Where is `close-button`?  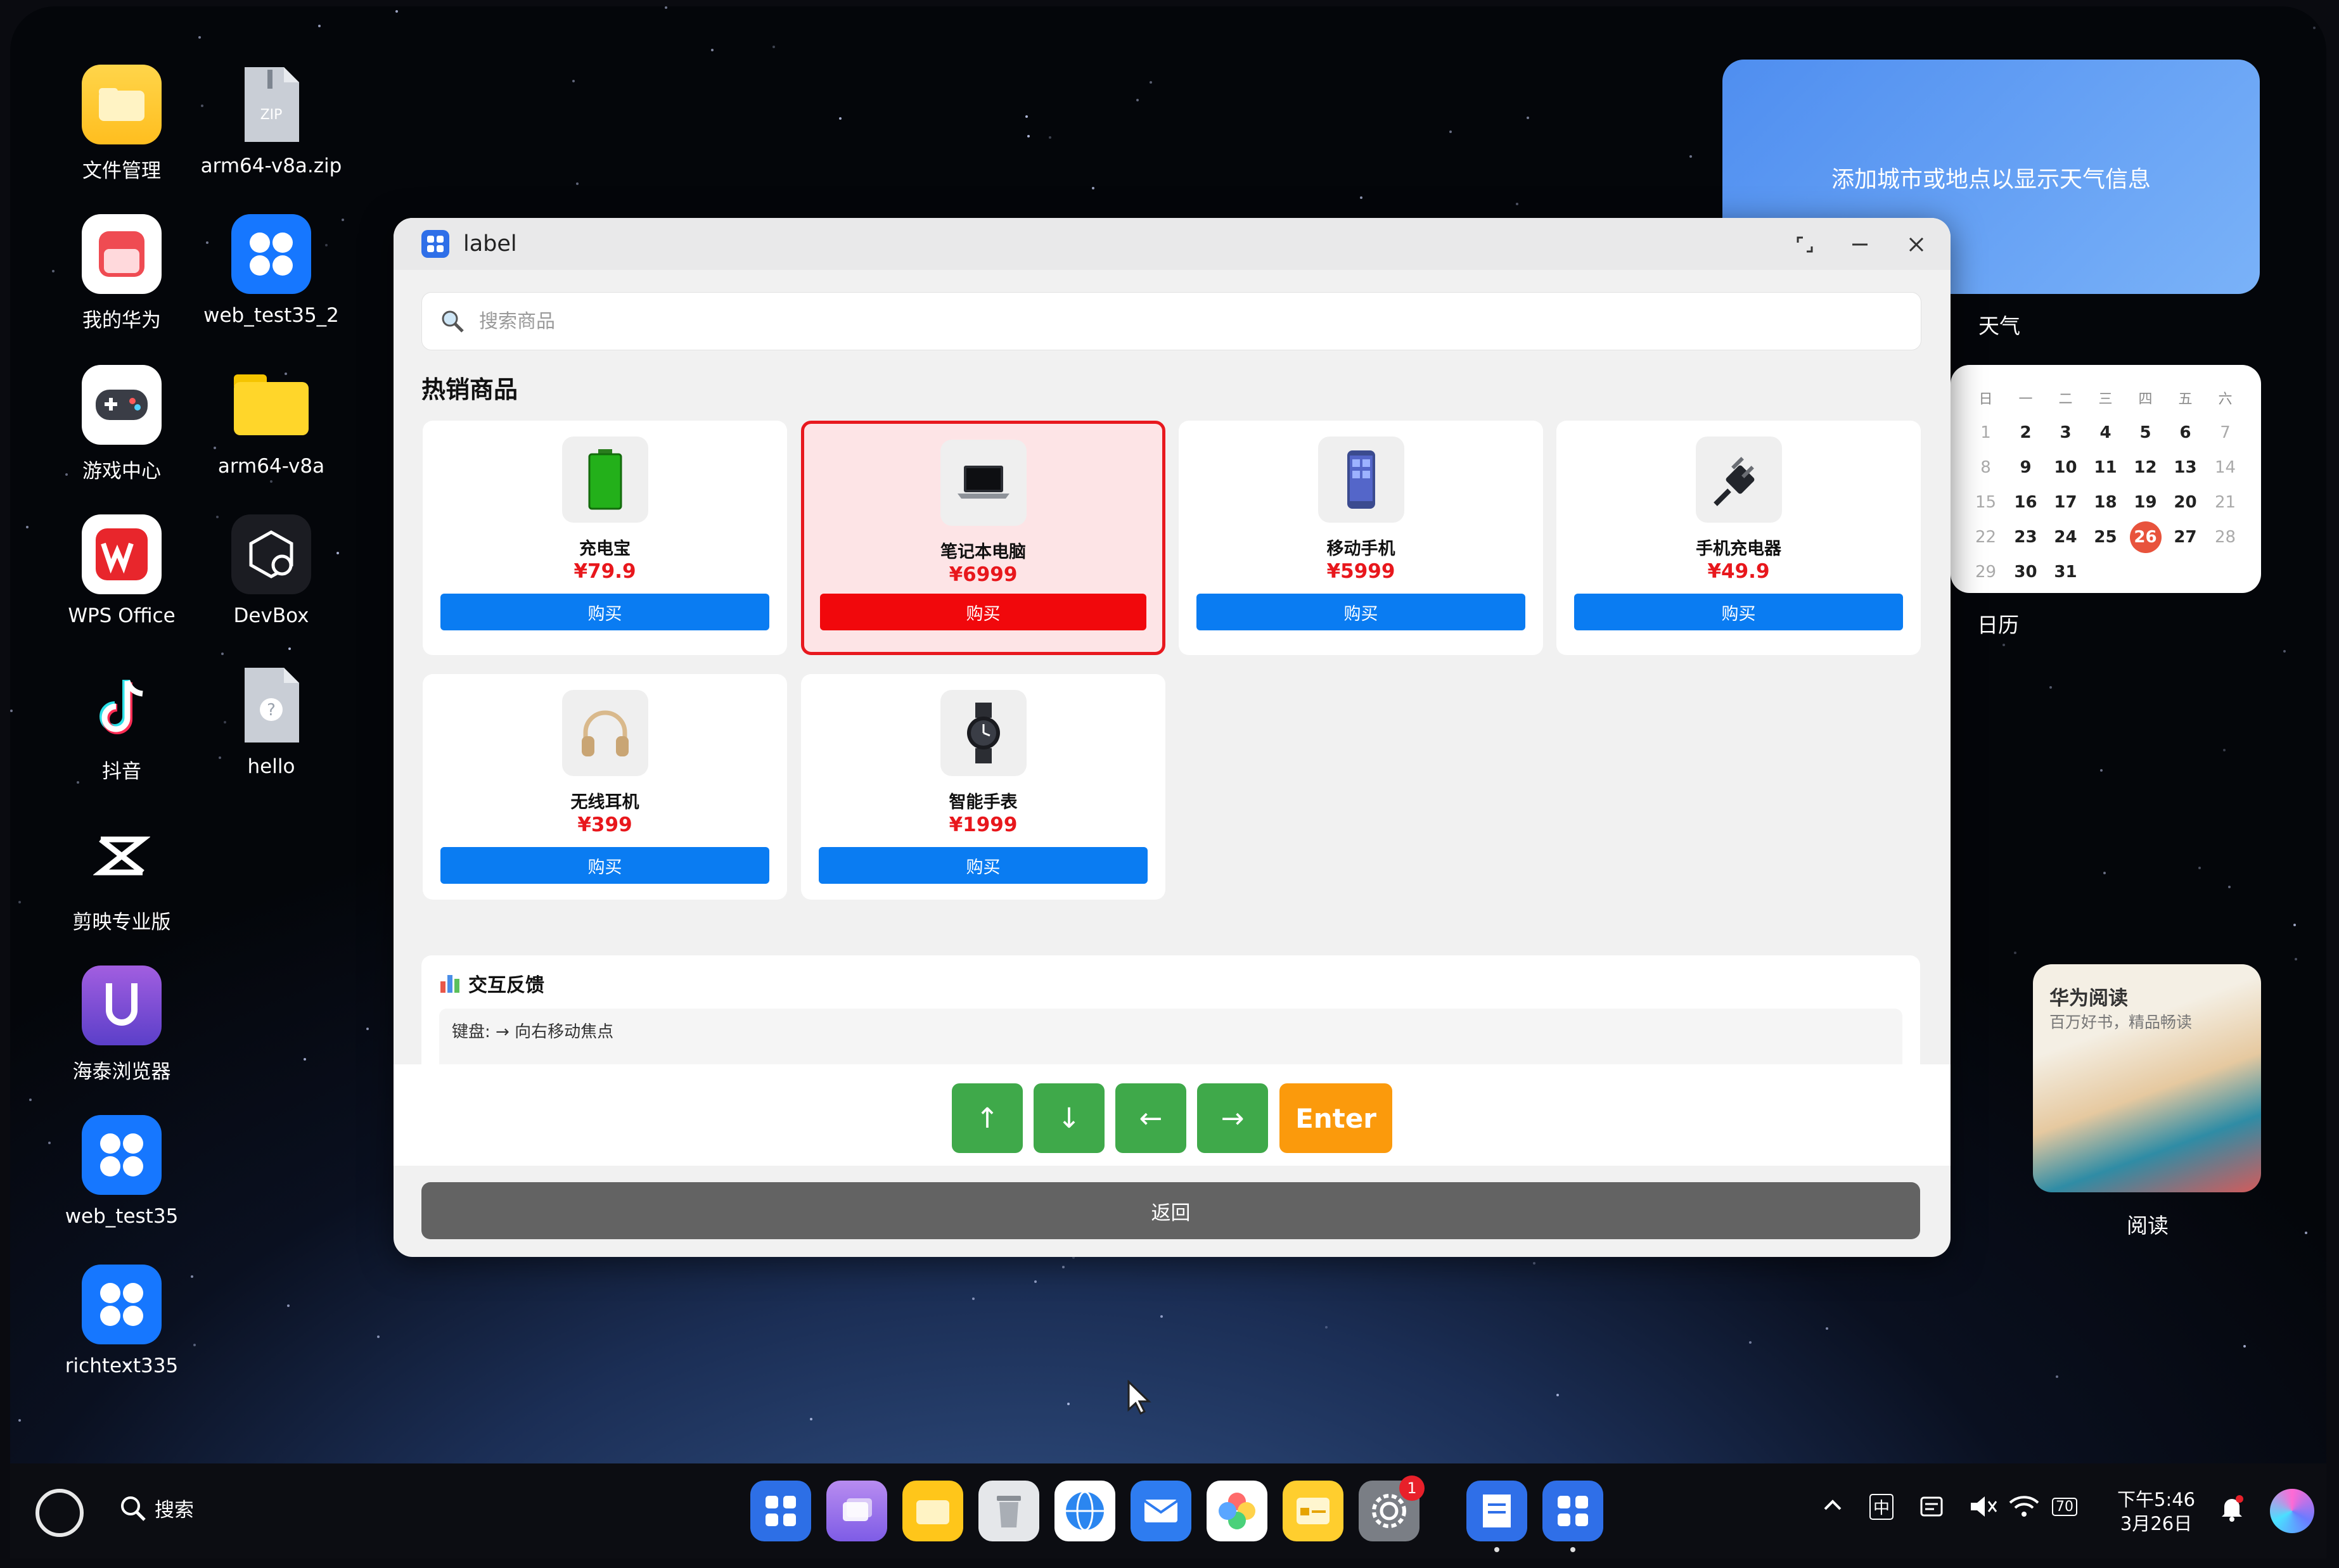 close-button is located at coordinates (1916, 244).